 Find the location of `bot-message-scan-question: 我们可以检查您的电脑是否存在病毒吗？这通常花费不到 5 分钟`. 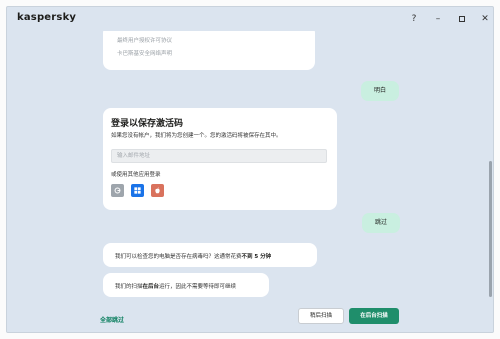

bot-message-scan-question: 我们可以检查您的电脑是否存在病毒吗？这通常花费不到 5 分钟 is located at coordinates (210, 255).